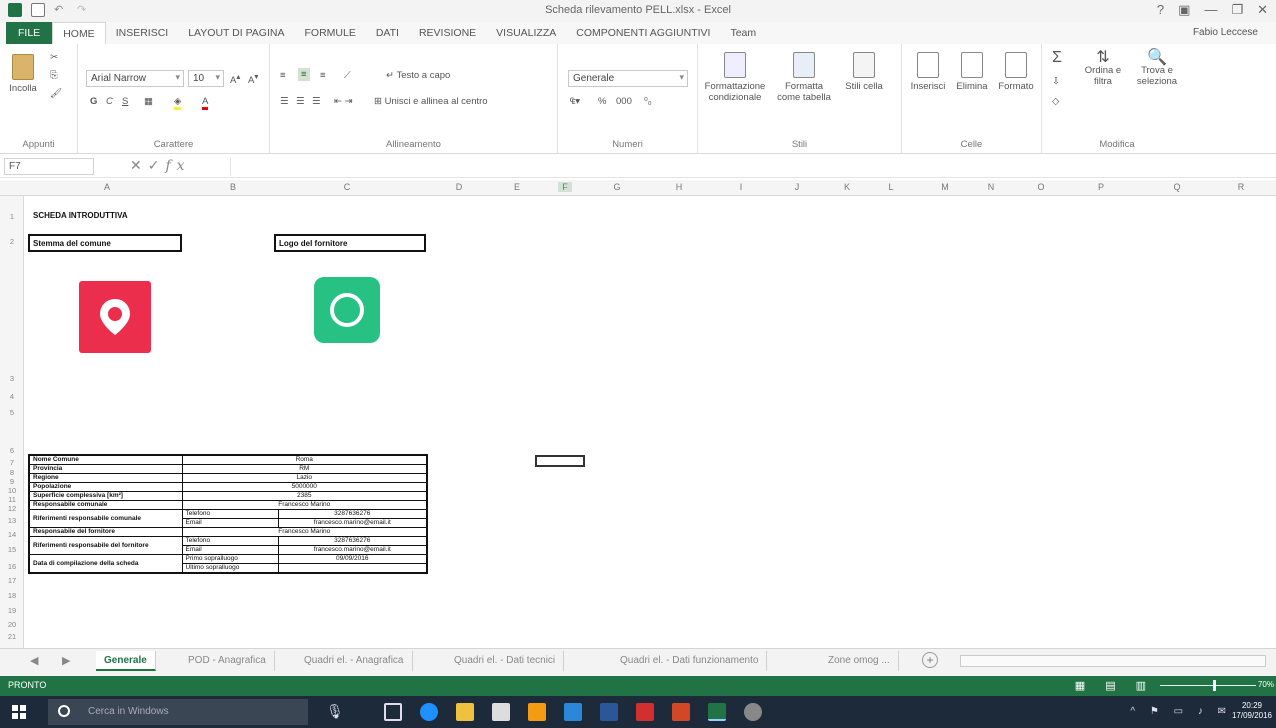  What do you see at coordinates (56, 93) in the screenshot?
I see `format-painter-icon: 🖌` at bounding box center [56, 93].